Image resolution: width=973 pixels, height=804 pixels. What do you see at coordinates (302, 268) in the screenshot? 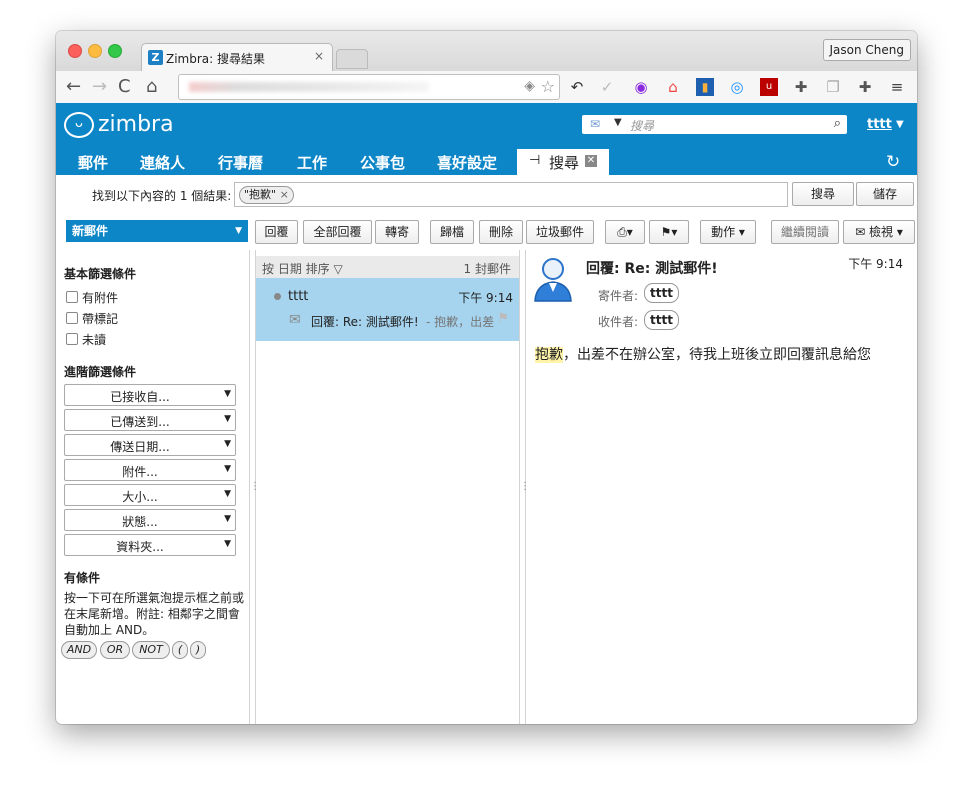
I see `sort-by-date-toggle: 按 日期 排序 ▽` at bounding box center [302, 268].